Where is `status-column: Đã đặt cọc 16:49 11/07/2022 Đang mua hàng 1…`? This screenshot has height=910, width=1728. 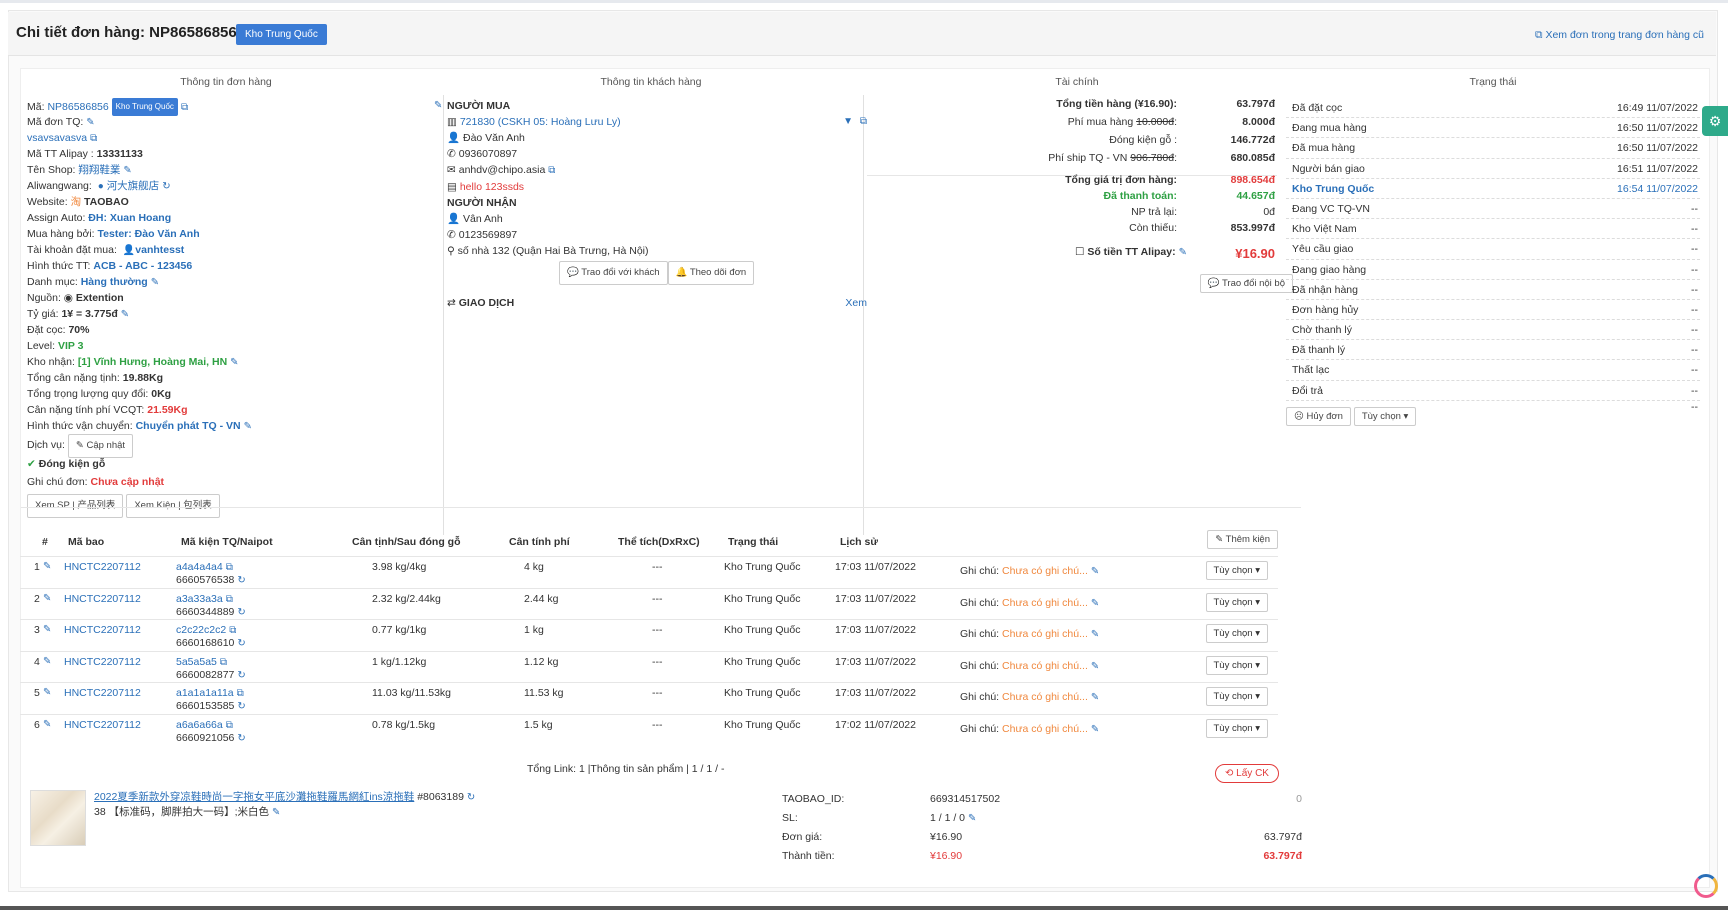
status-column: Đã đặt cọc 16:49 11/07/2022 Đang mua hàng 1… is located at coordinates (1493, 262).